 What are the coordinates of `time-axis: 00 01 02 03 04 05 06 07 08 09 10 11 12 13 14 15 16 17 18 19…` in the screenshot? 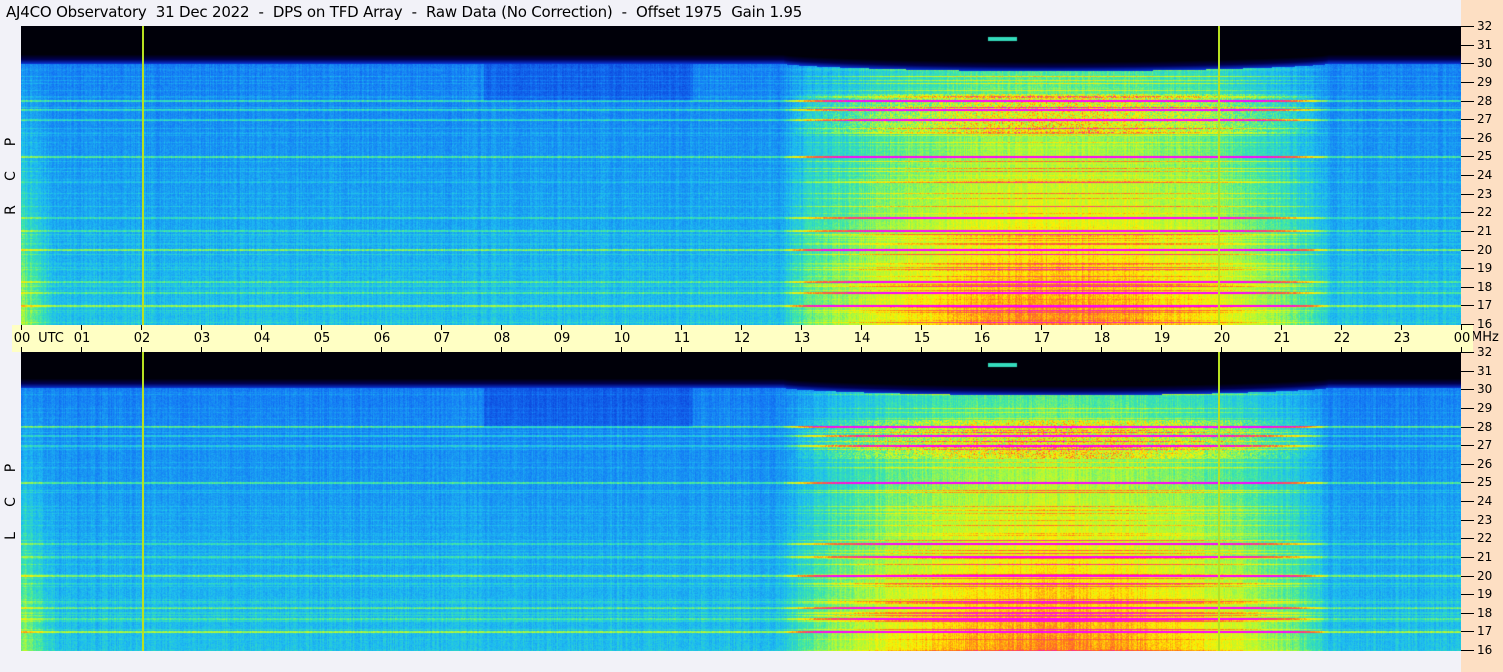 It's located at (742, 338).